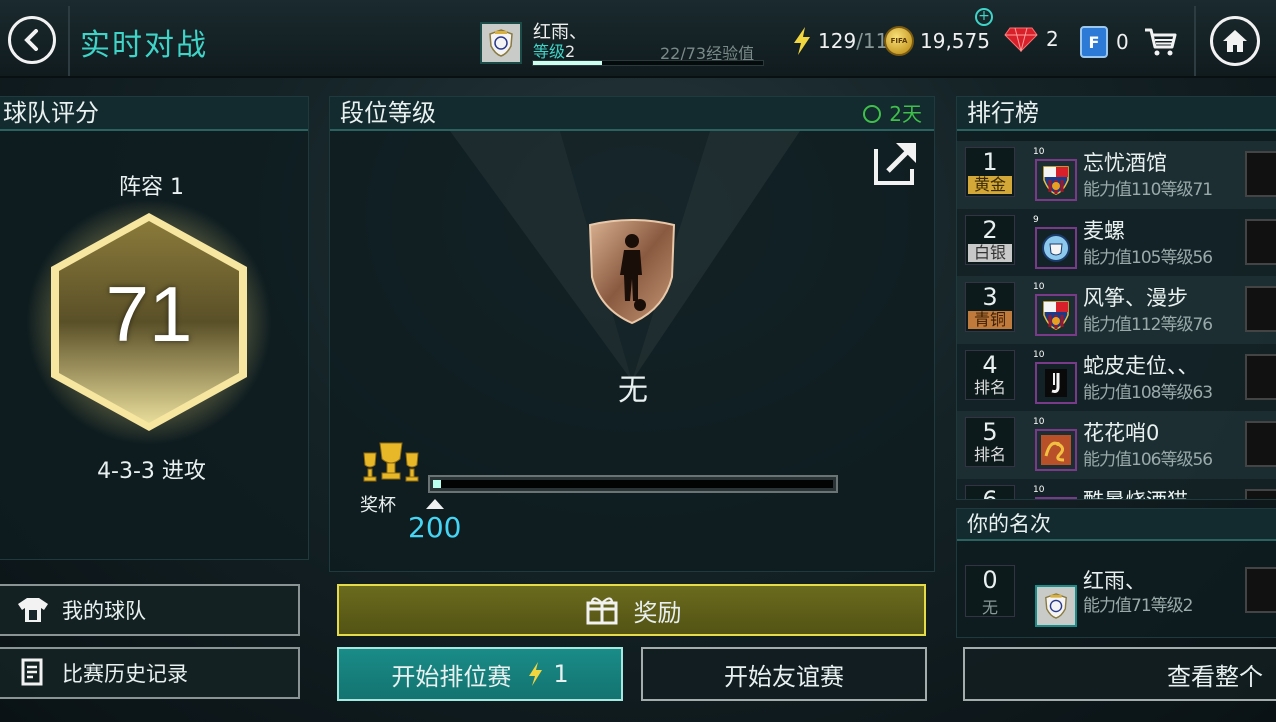 The height and width of the screenshot is (722, 1276). I want to click on progress-track, so click(633, 484).